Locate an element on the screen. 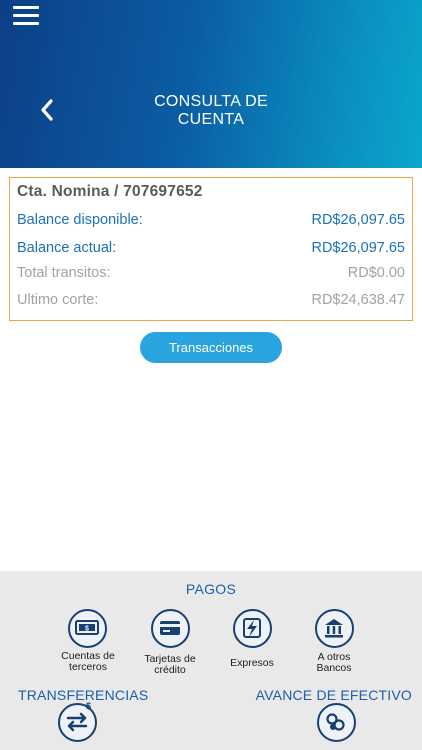 Image resolution: width=422 pixels, height=750 pixels. pagos-item-tarjetas-credito: Tarjetas de crédito is located at coordinates (170, 665).